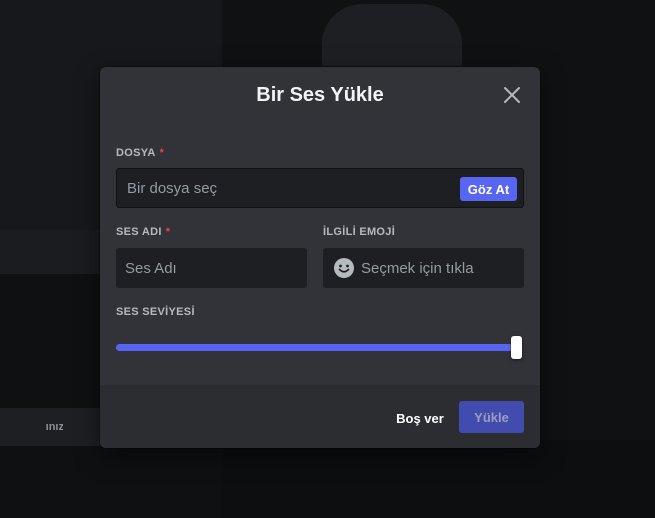 The width and height of the screenshot is (655, 518). I want to click on related-emoji-label: İLGİLİ EMOJİ, so click(359, 232).